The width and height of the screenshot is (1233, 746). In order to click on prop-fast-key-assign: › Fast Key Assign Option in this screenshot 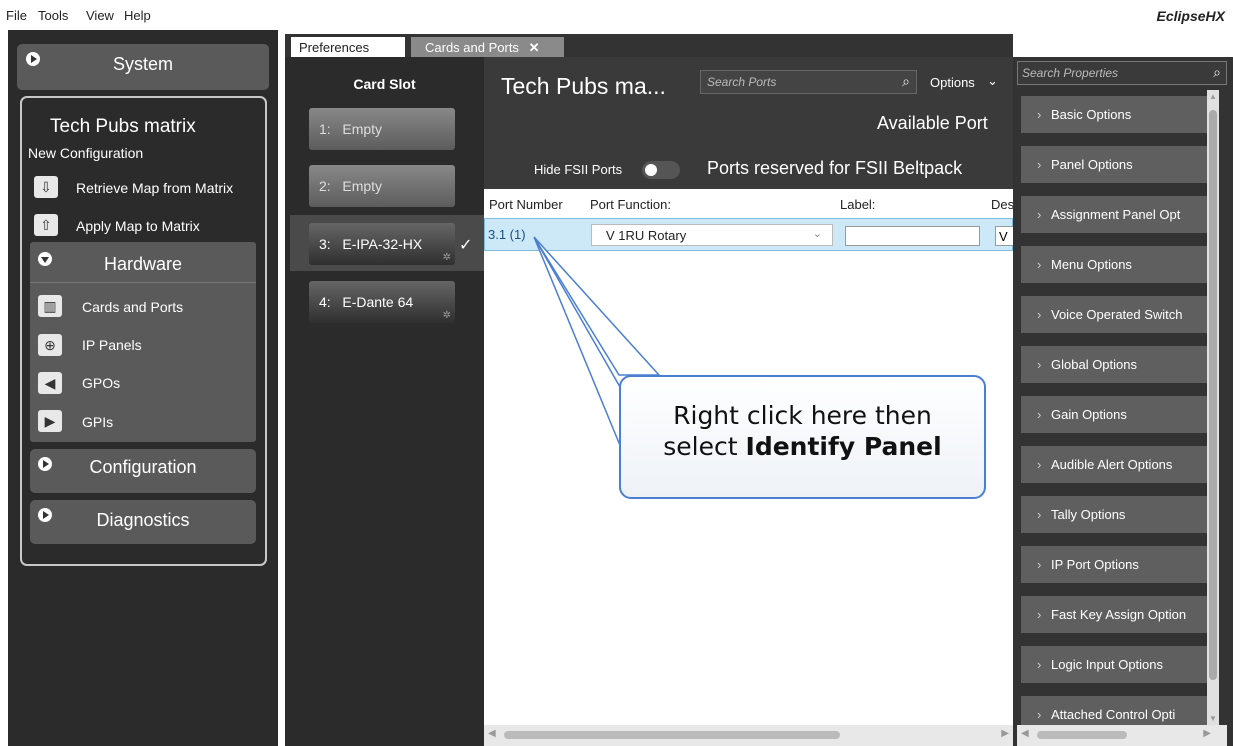, I will do `click(1117, 614)`.